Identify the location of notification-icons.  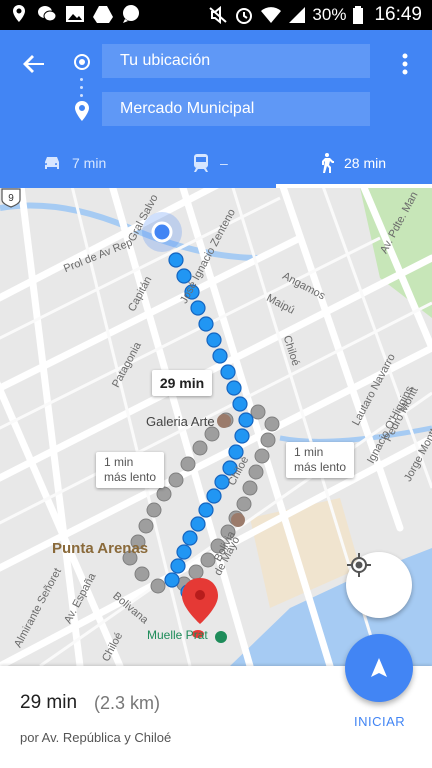
(75, 14).